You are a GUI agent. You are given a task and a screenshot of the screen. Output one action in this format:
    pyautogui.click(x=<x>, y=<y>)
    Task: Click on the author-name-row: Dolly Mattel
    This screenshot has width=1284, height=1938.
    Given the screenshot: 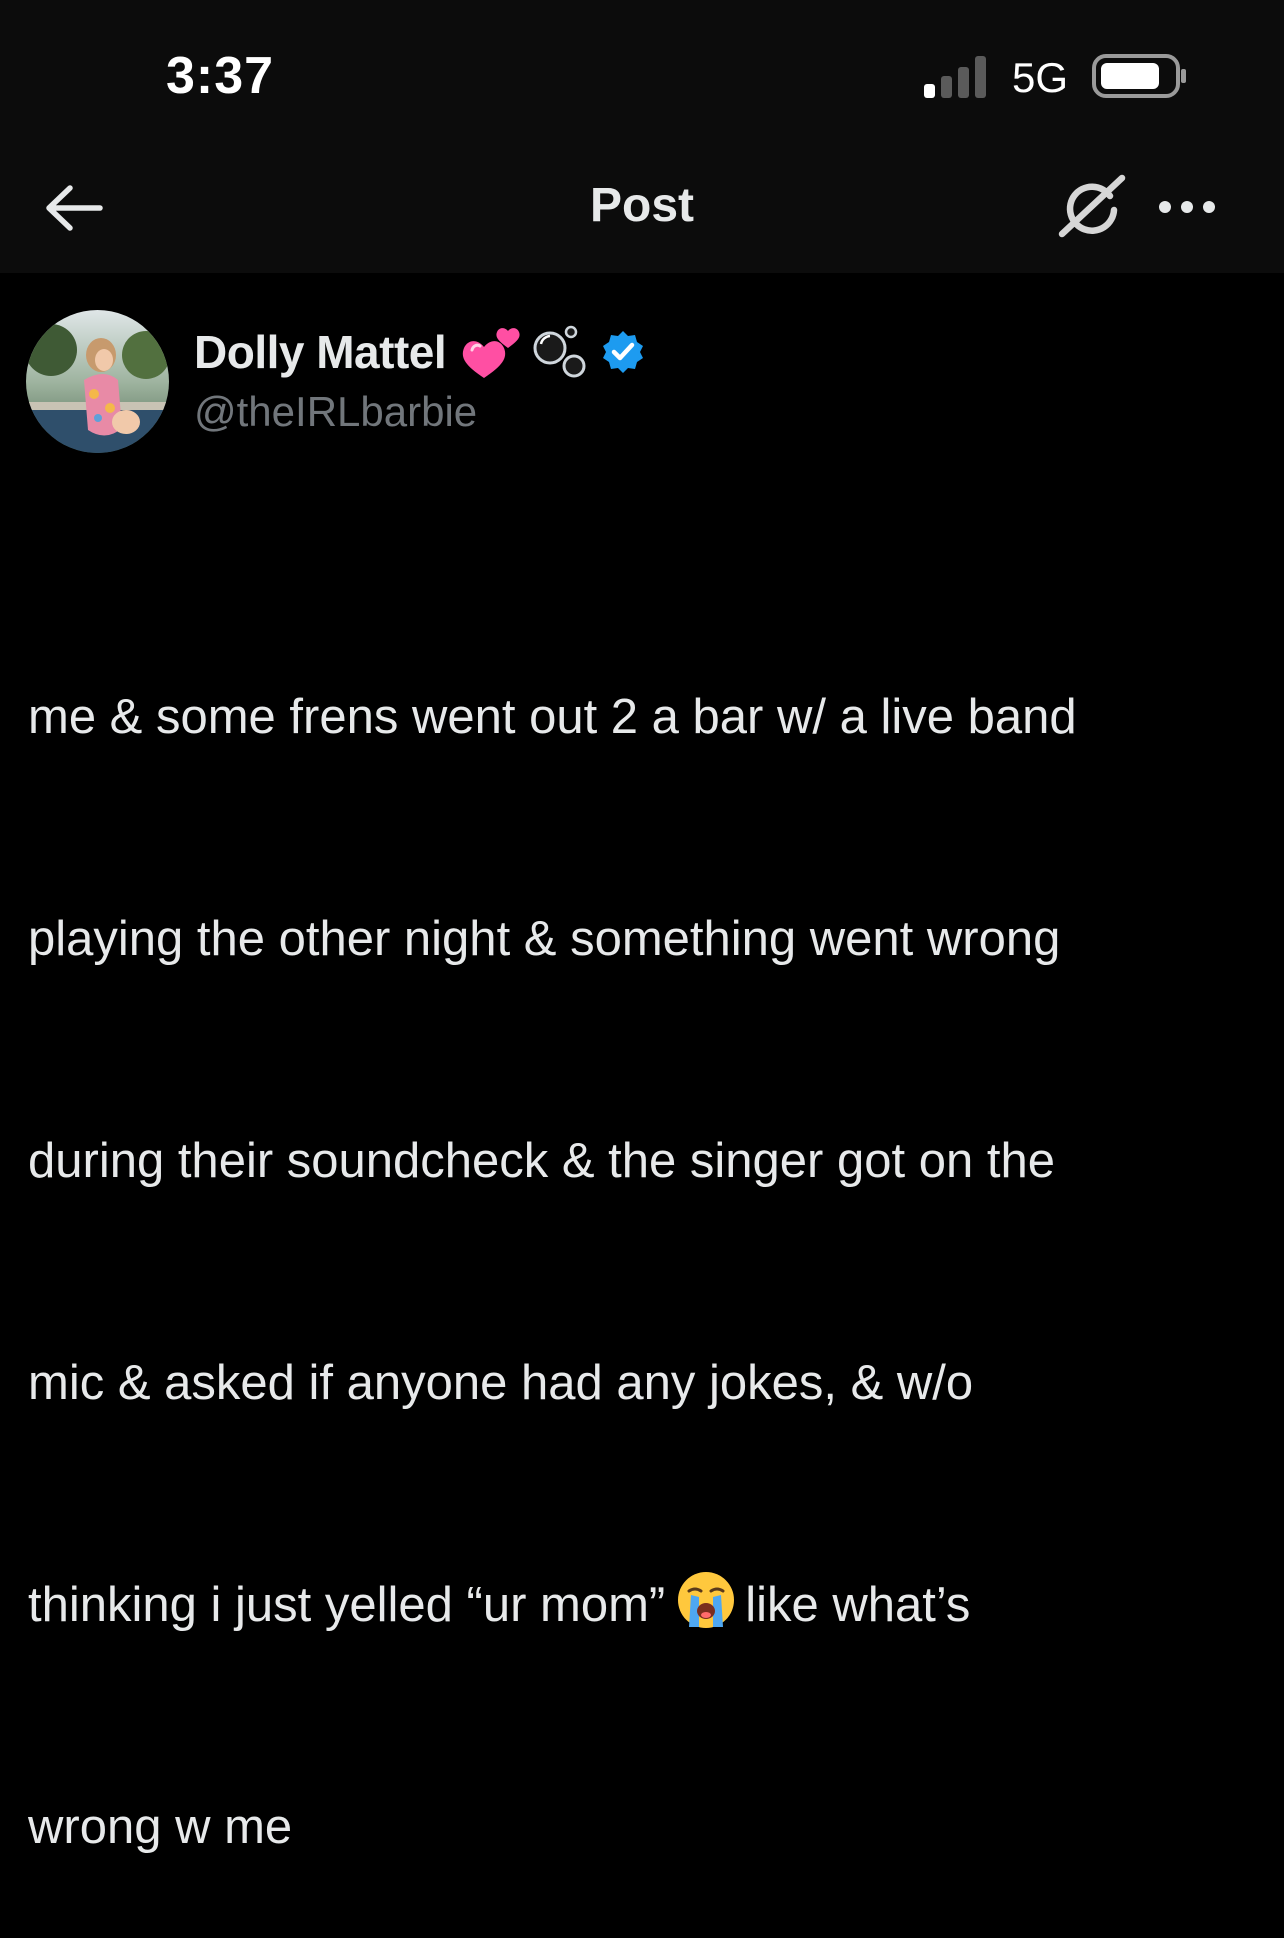 What is the action you would take?
    pyautogui.click(x=420, y=352)
    